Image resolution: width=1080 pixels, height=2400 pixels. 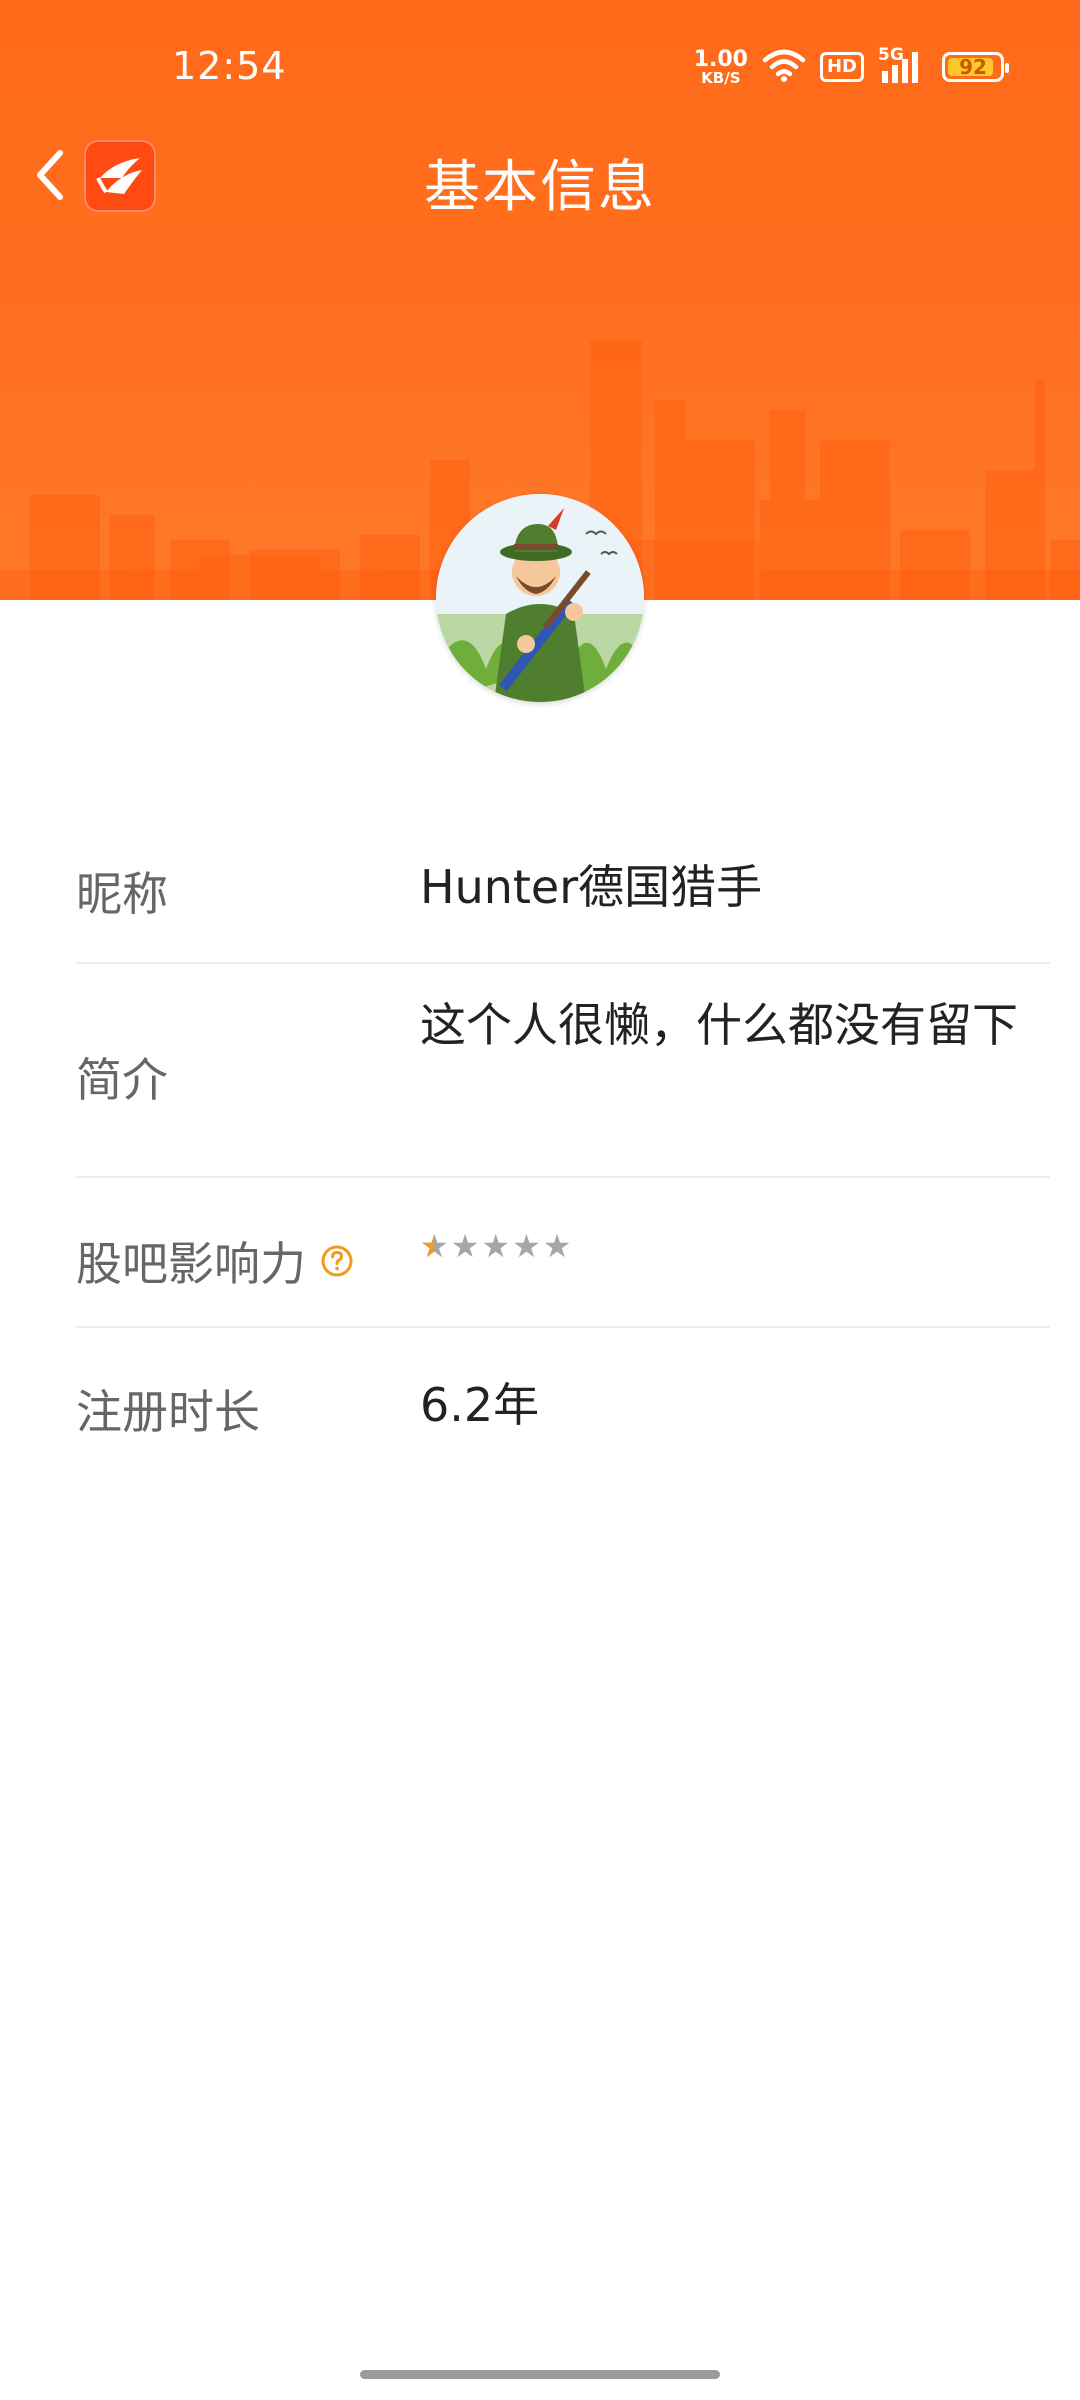 I want to click on influence-row: 股吧影响力 ★ ★ ★ ★ ★ ★, so click(x=563, y=1253).